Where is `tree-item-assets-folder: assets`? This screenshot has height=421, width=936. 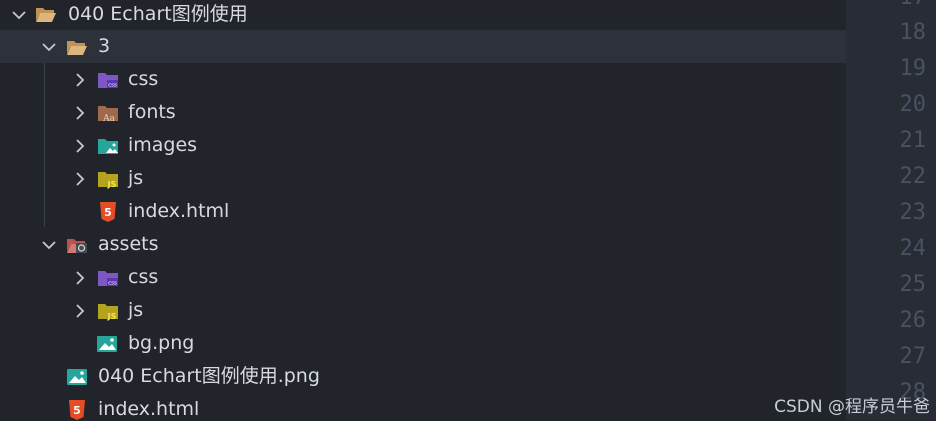
tree-item-assets-folder: assets is located at coordinates (423, 244).